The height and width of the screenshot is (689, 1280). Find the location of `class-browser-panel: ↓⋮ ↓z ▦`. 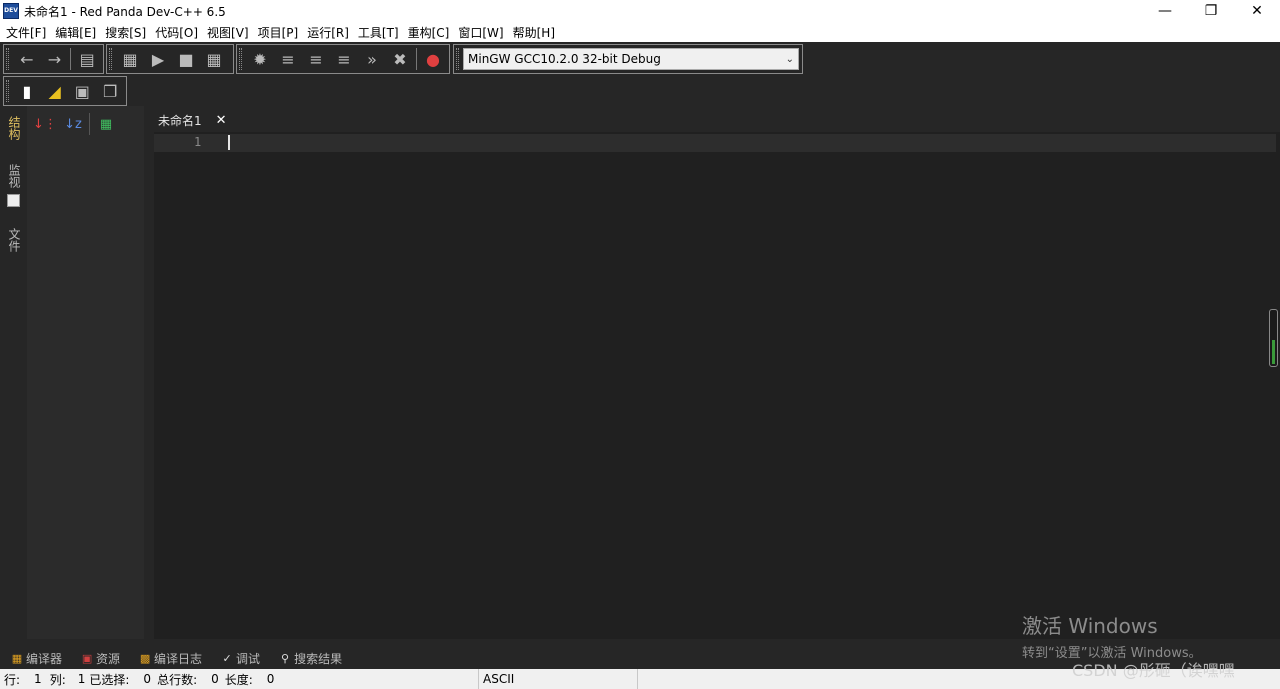

class-browser-panel: ↓⋮ ↓z ▦ is located at coordinates (85, 372).